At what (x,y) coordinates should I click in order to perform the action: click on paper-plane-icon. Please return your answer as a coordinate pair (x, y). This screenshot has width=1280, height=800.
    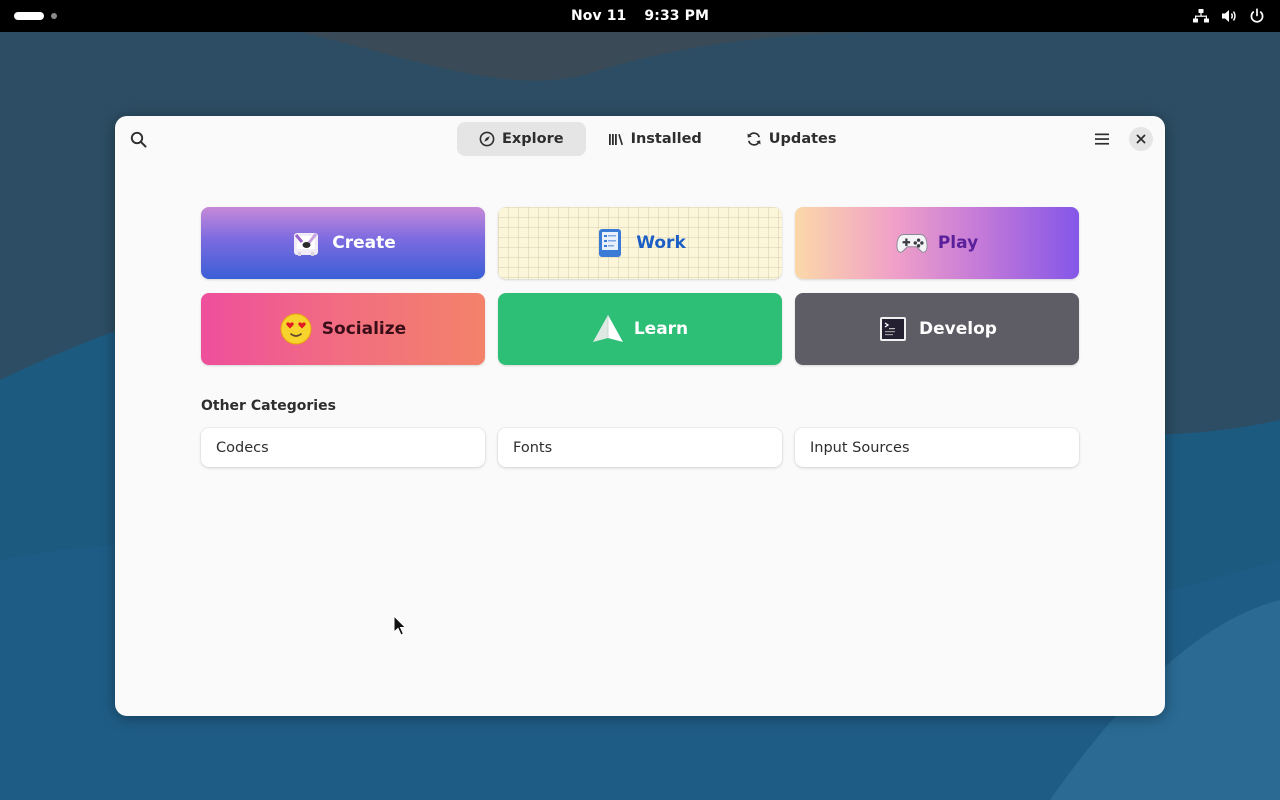
    Looking at the image, I should click on (608, 329).